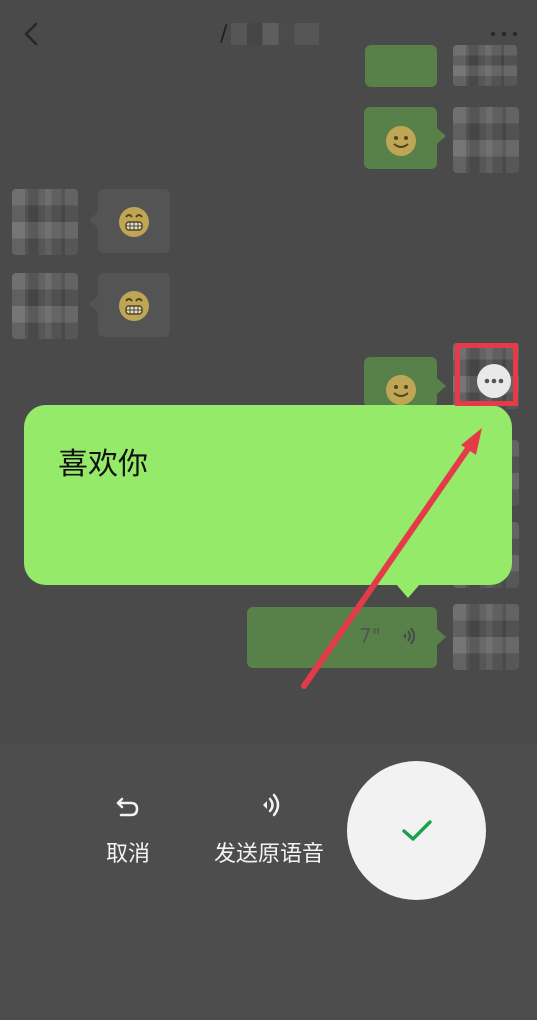  What do you see at coordinates (271, 805) in the screenshot?
I see `speaker-icon` at bounding box center [271, 805].